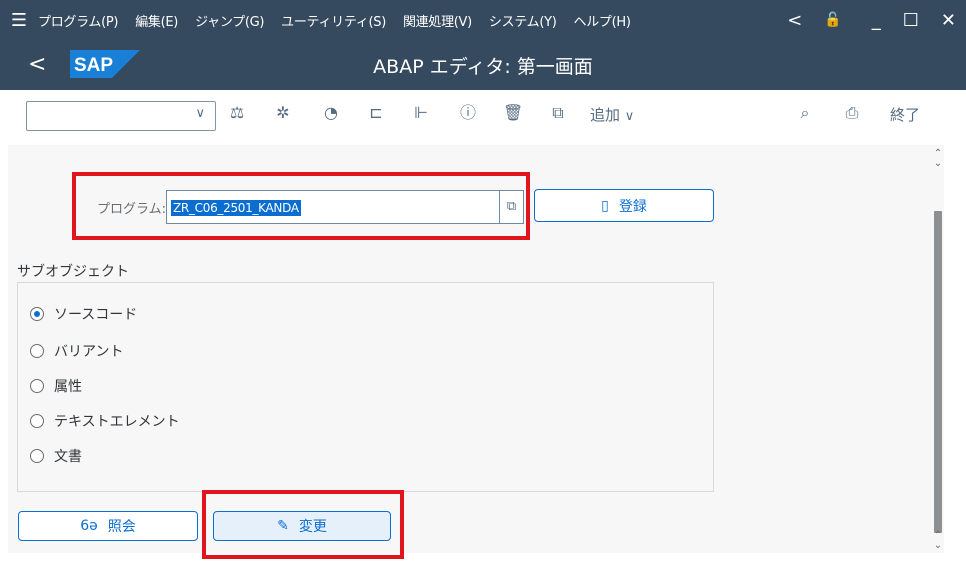 This screenshot has width=966, height=568. Describe the element at coordinates (68, 387) in the screenshot. I see `radio-attributes-label: 属性` at that location.